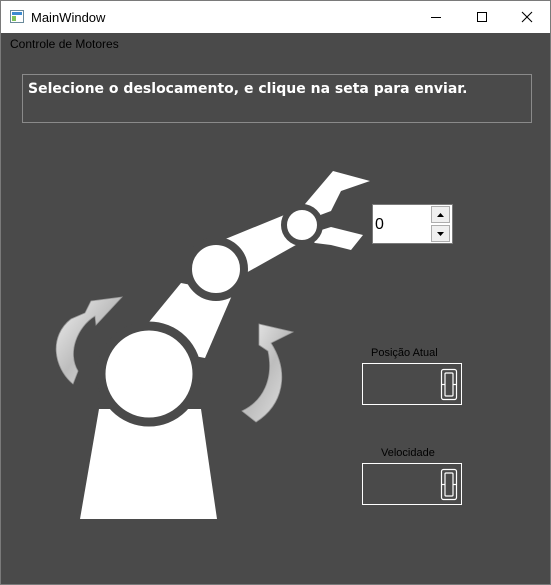  What do you see at coordinates (408, 453) in the screenshot?
I see `speed-label: Velocidade` at bounding box center [408, 453].